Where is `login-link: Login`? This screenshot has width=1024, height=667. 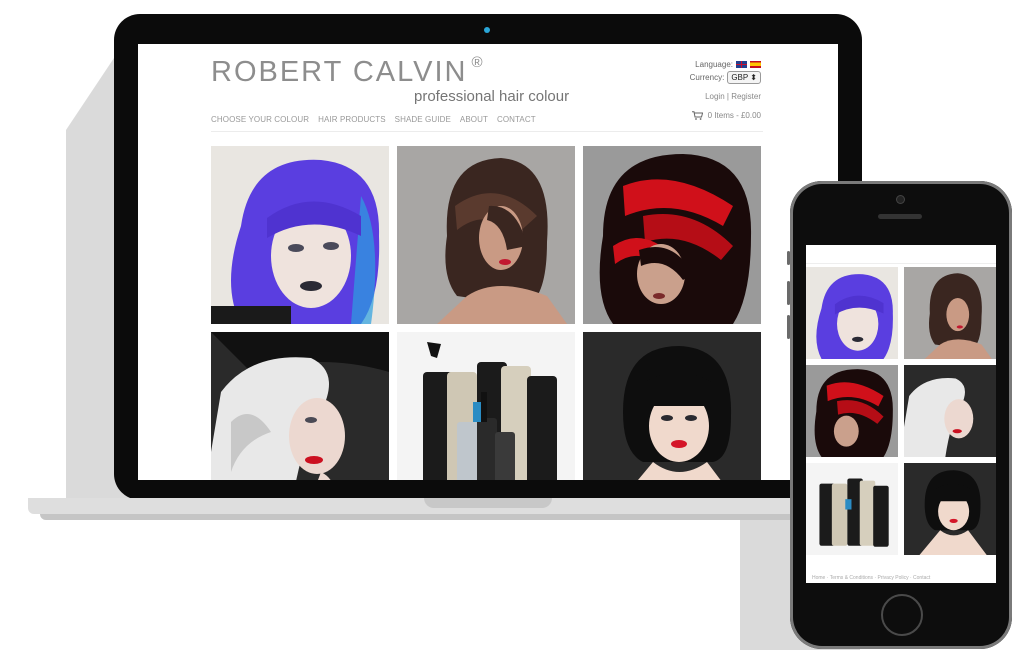 login-link: Login is located at coordinates (715, 96).